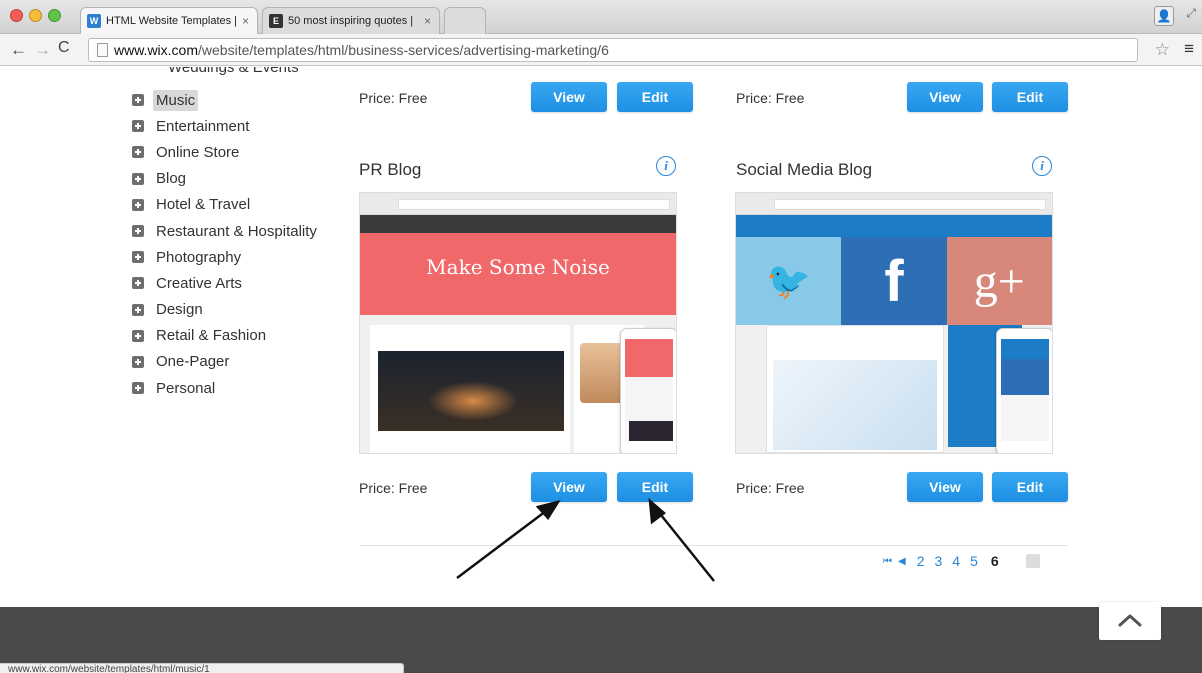  Describe the element at coordinates (1030, 487) in the screenshot. I see `edit-button-social-media-blog: Edit` at that location.